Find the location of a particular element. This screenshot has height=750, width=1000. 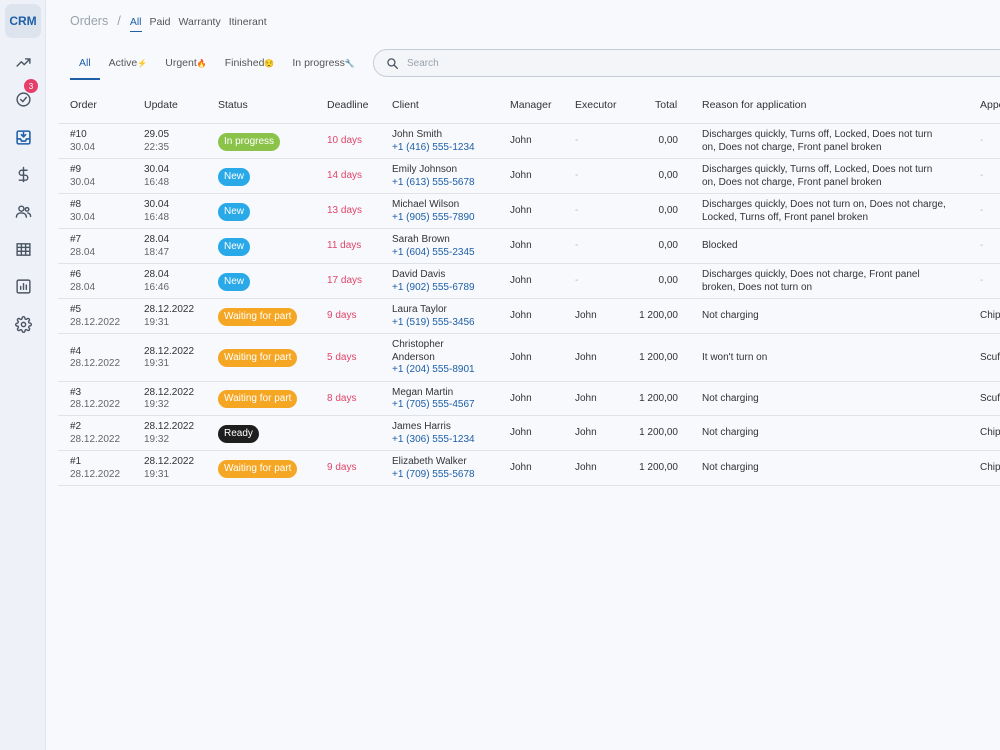

wrench-icon: 🔧 is located at coordinates (349, 63).